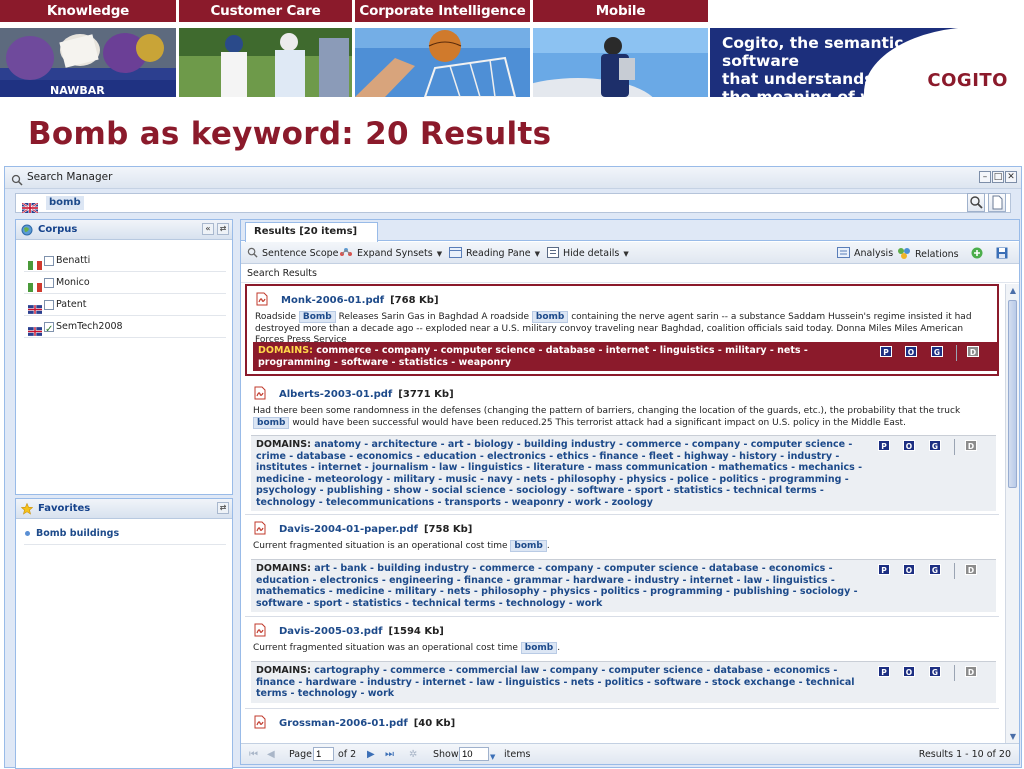  What do you see at coordinates (513, 203) in the screenshot?
I see `search-input: bomb` at bounding box center [513, 203].